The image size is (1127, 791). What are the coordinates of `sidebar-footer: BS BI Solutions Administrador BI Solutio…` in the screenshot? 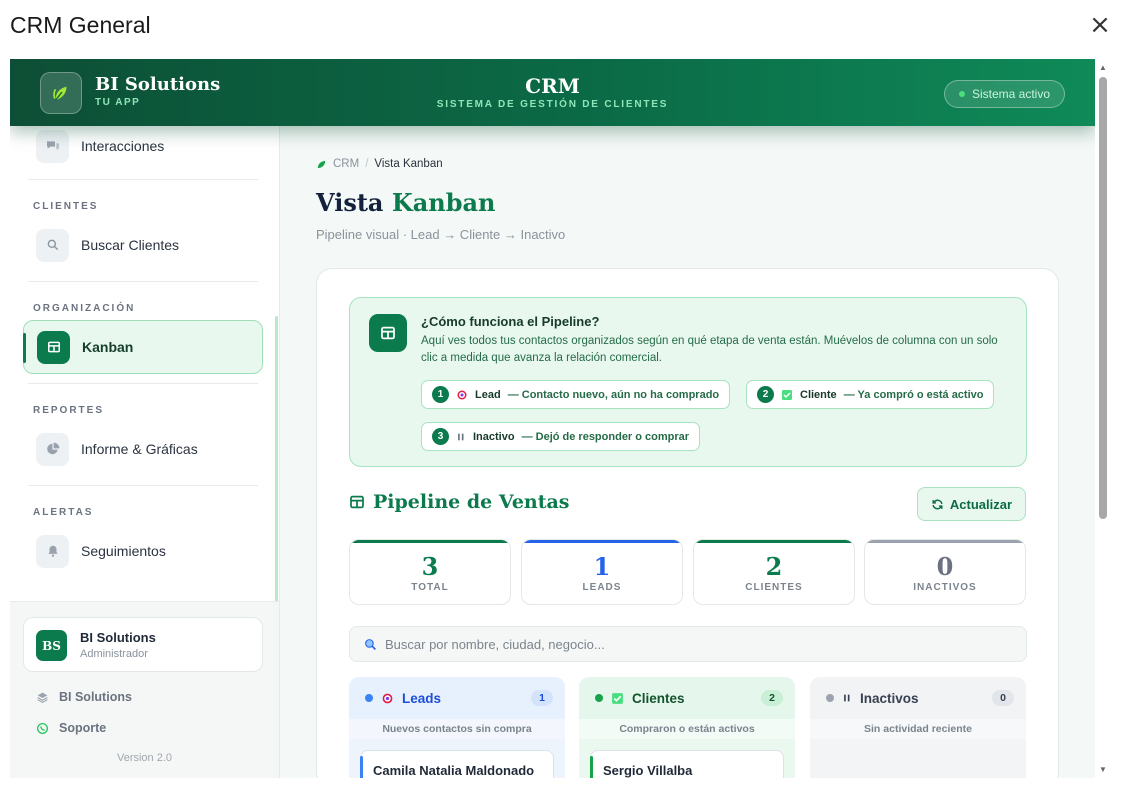 It's located at (144, 689).